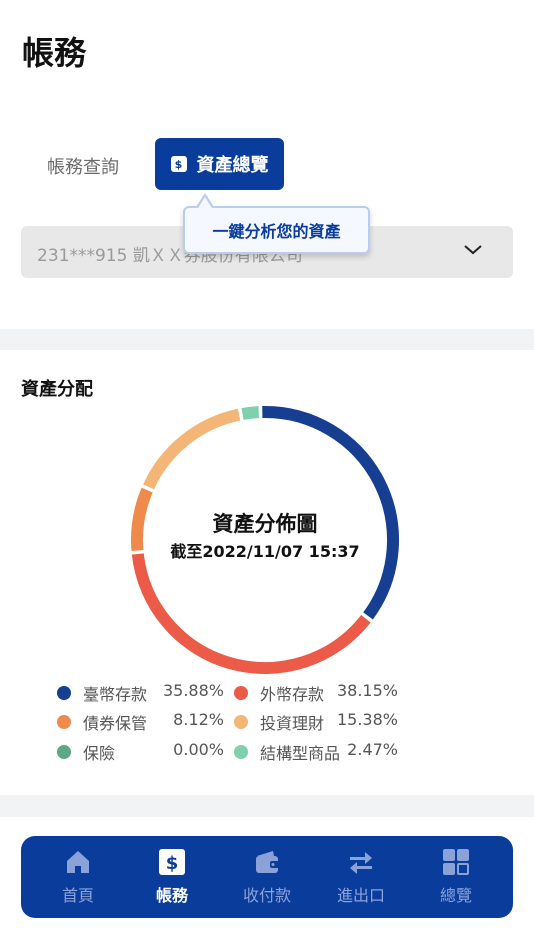  What do you see at coordinates (367, 690) in the screenshot?
I see `legend-percent: 38.15%` at bounding box center [367, 690].